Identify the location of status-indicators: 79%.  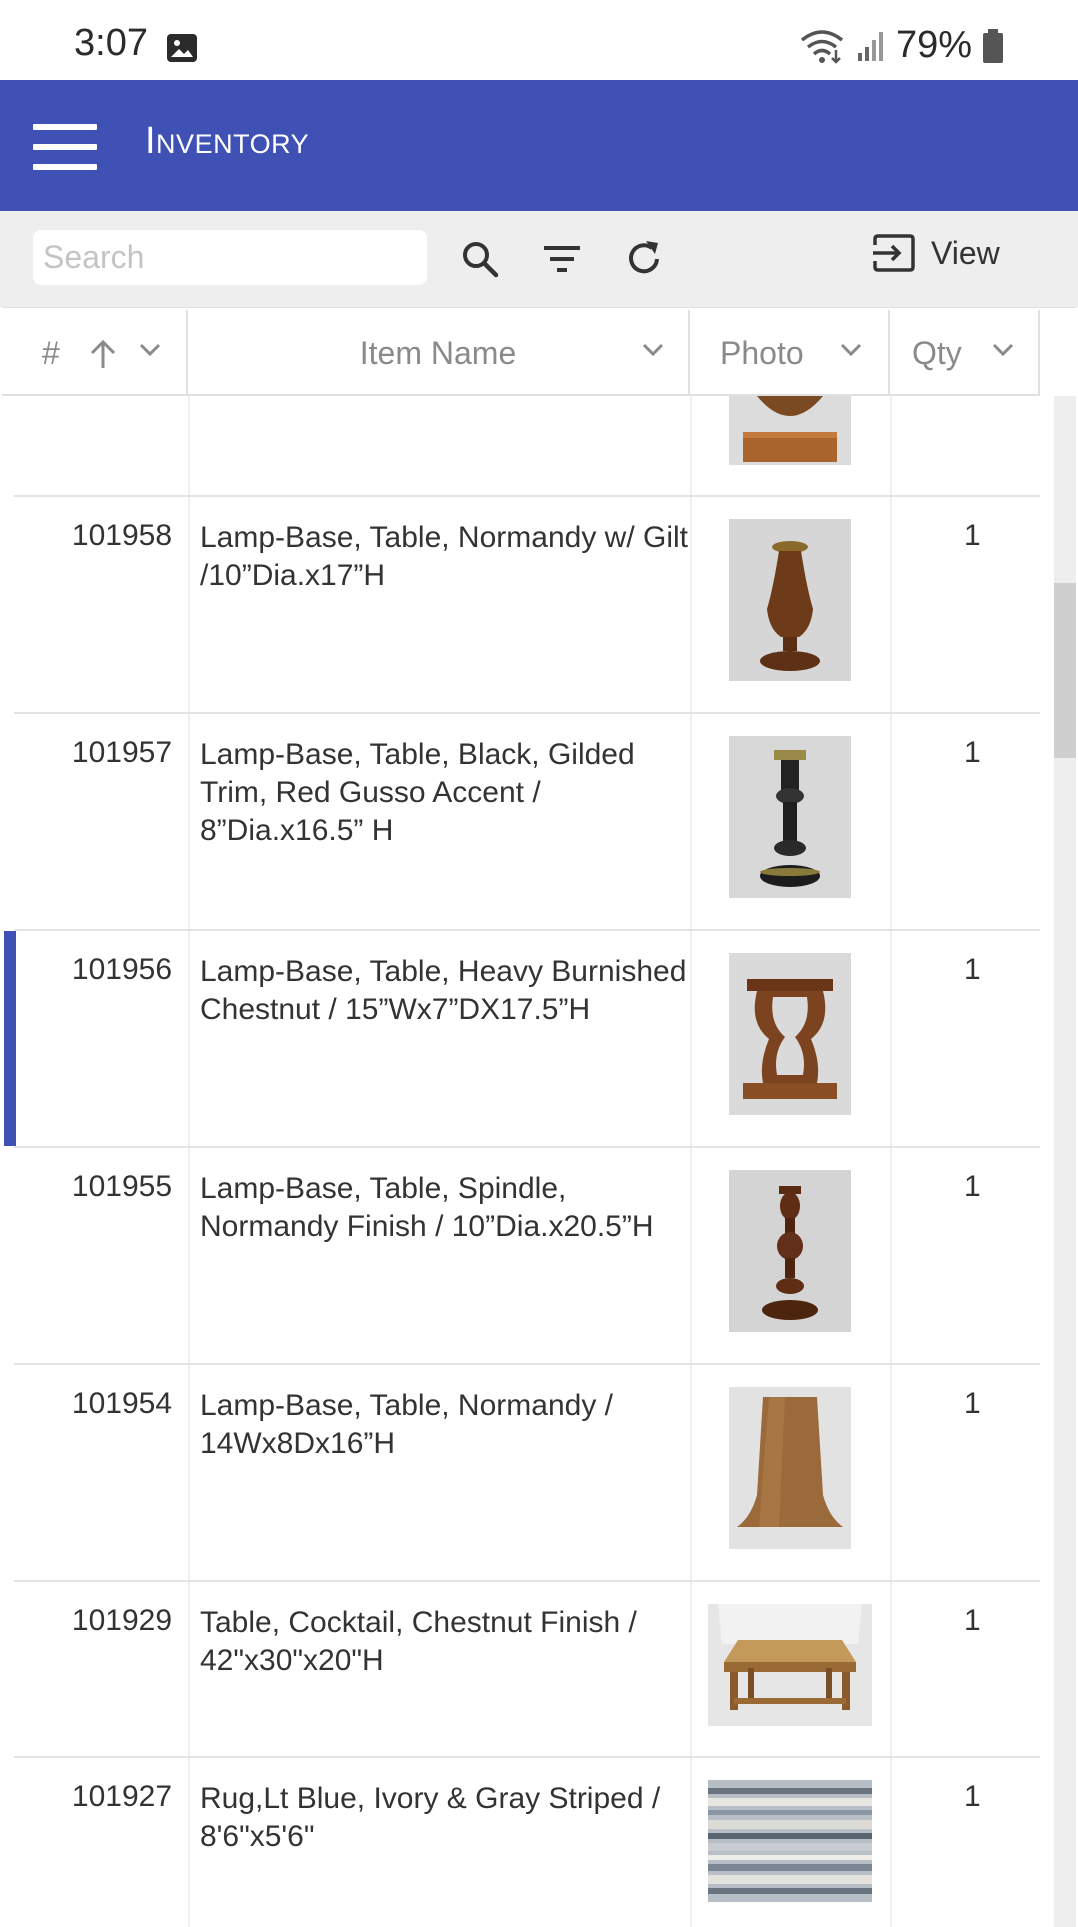
(902, 45).